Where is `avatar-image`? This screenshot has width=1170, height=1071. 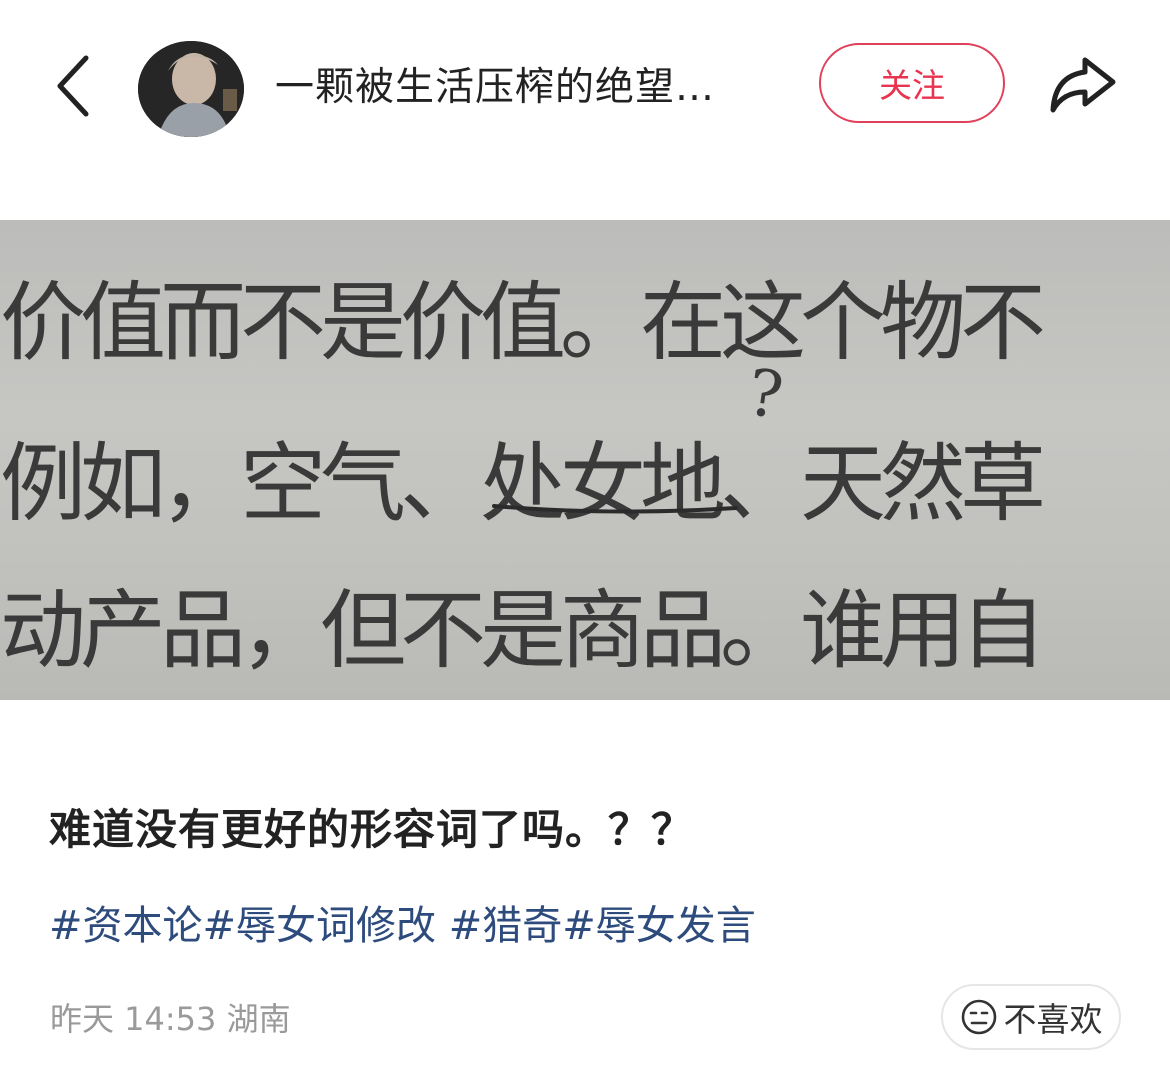 avatar-image is located at coordinates (191, 89).